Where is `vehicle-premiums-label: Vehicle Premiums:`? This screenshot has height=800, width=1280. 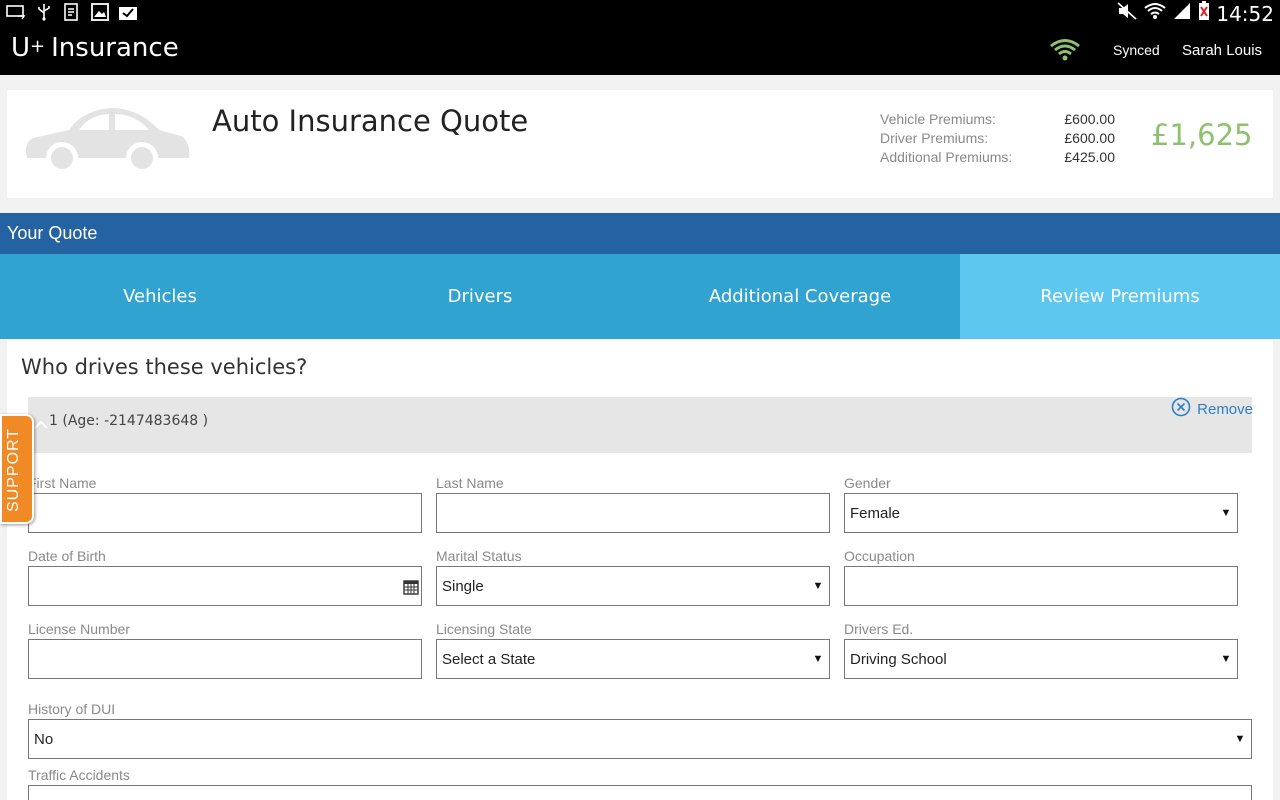 vehicle-premiums-label: Vehicle Premiums: is located at coordinates (938, 119).